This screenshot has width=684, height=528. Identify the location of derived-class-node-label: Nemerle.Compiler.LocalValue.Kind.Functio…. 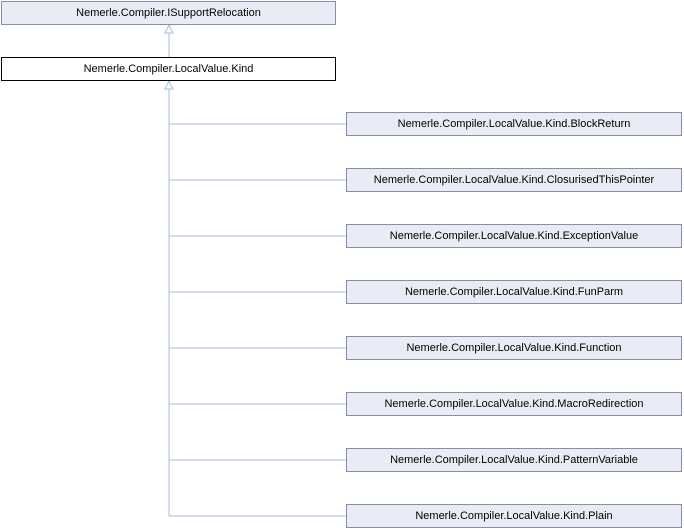
(514, 348).